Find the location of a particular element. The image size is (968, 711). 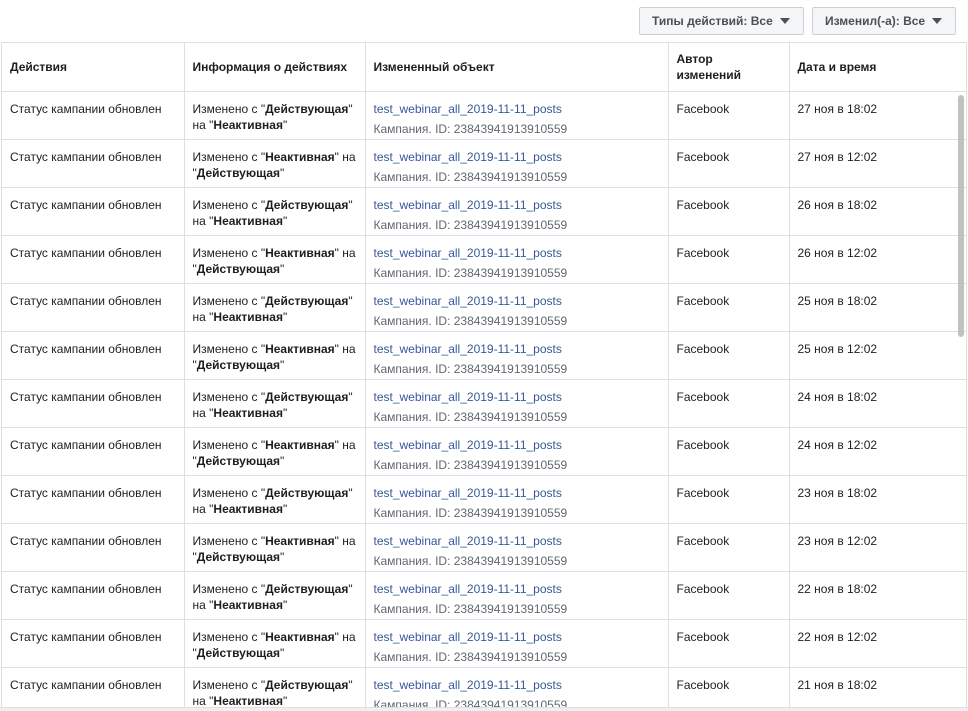

datetime-cell: 25 ноя в 18:02 is located at coordinates (877, 307).